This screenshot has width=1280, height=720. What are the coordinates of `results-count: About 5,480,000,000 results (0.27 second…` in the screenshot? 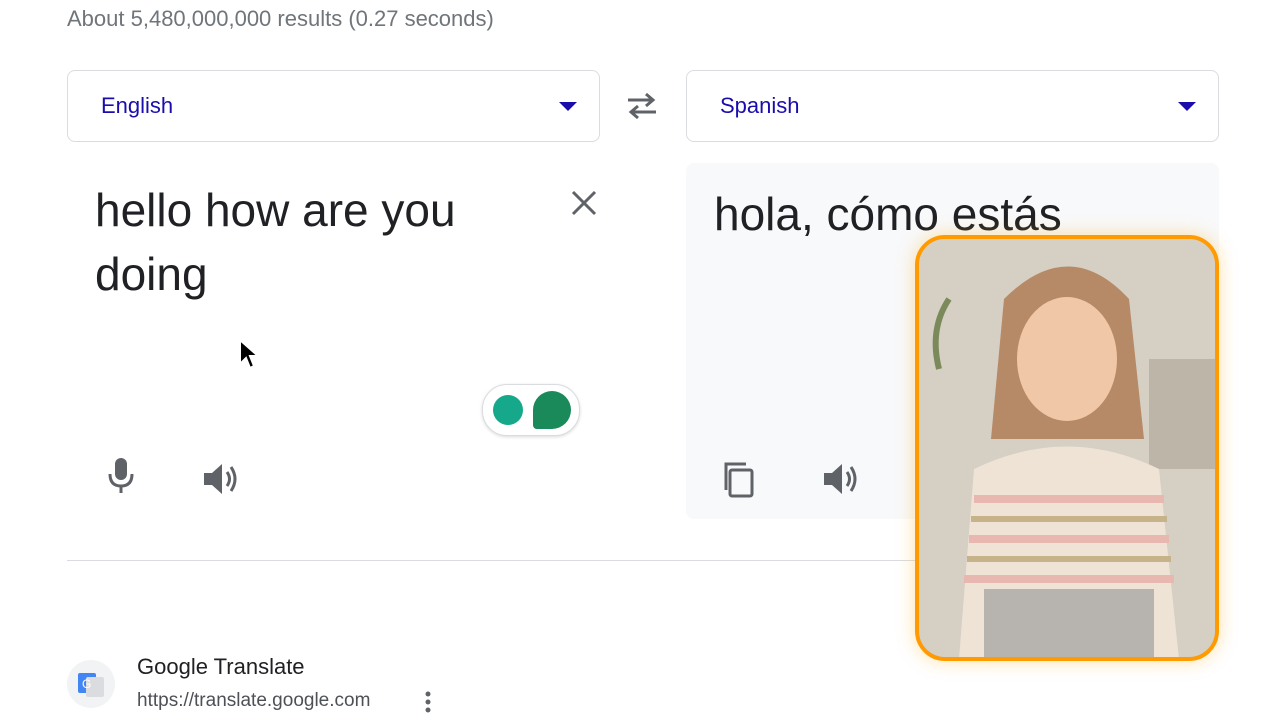 It's located at (280, 18).